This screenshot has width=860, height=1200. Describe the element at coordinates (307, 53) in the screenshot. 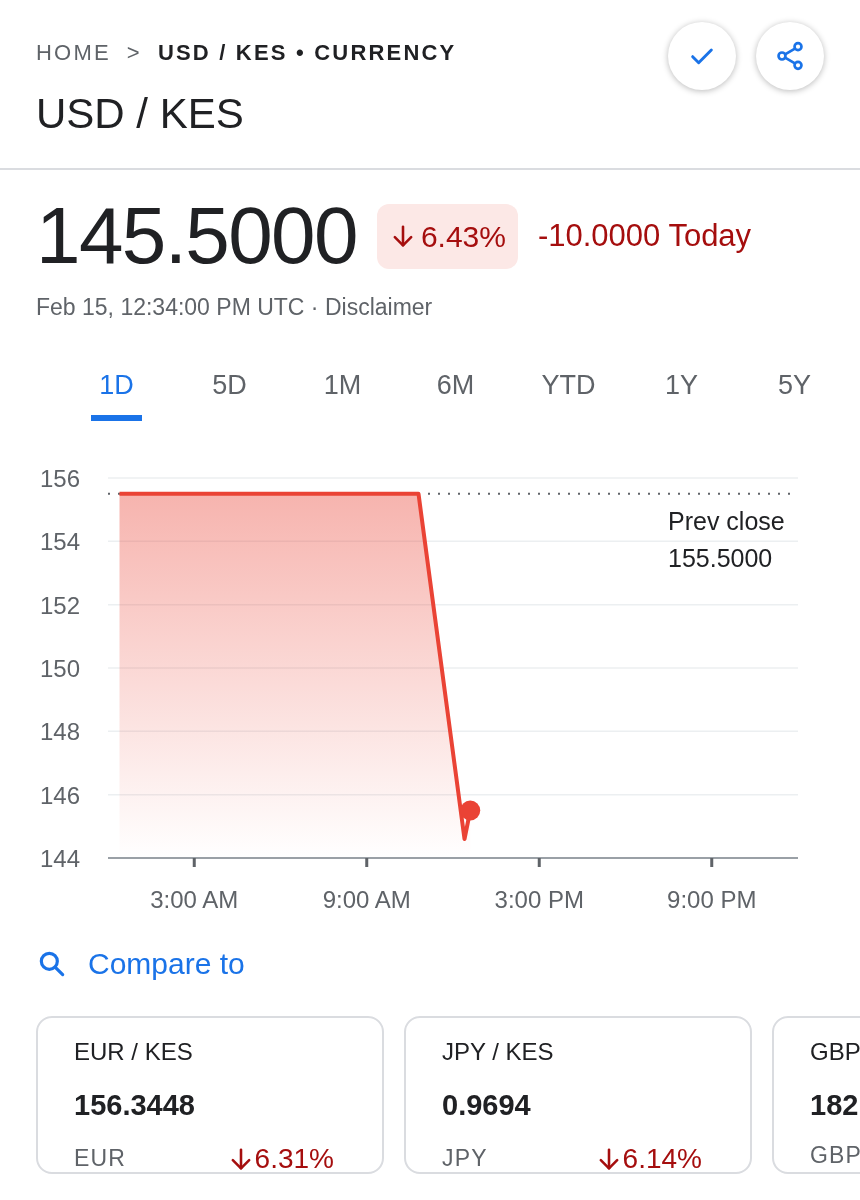

I see `breadcrumb-current: USD / KES • CURRENCY` at that location.